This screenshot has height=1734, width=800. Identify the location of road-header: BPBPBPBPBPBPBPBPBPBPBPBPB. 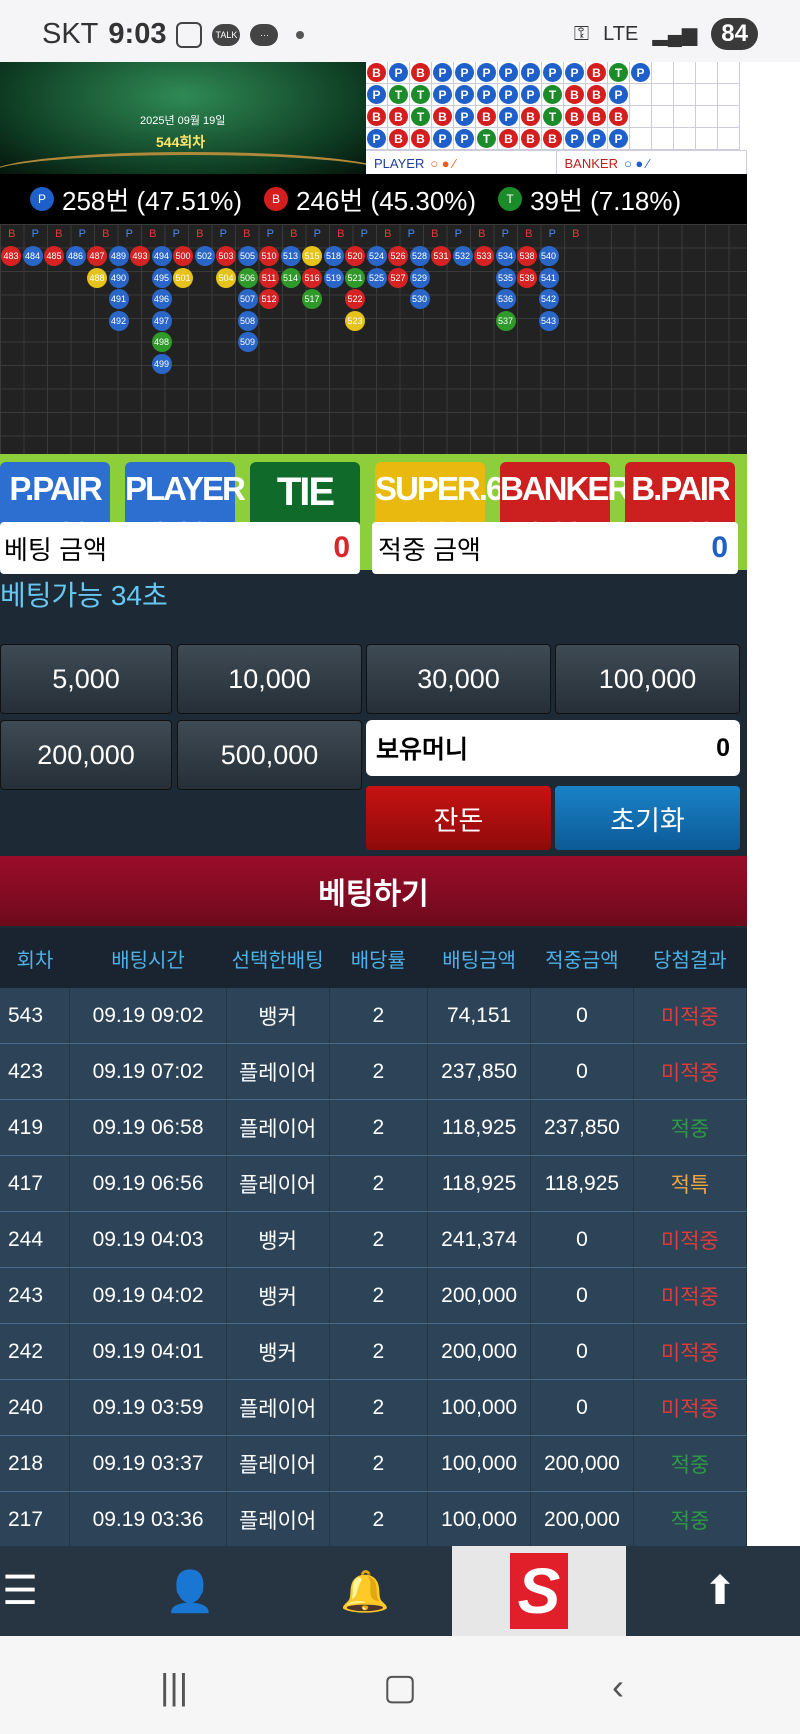
(294, 234).